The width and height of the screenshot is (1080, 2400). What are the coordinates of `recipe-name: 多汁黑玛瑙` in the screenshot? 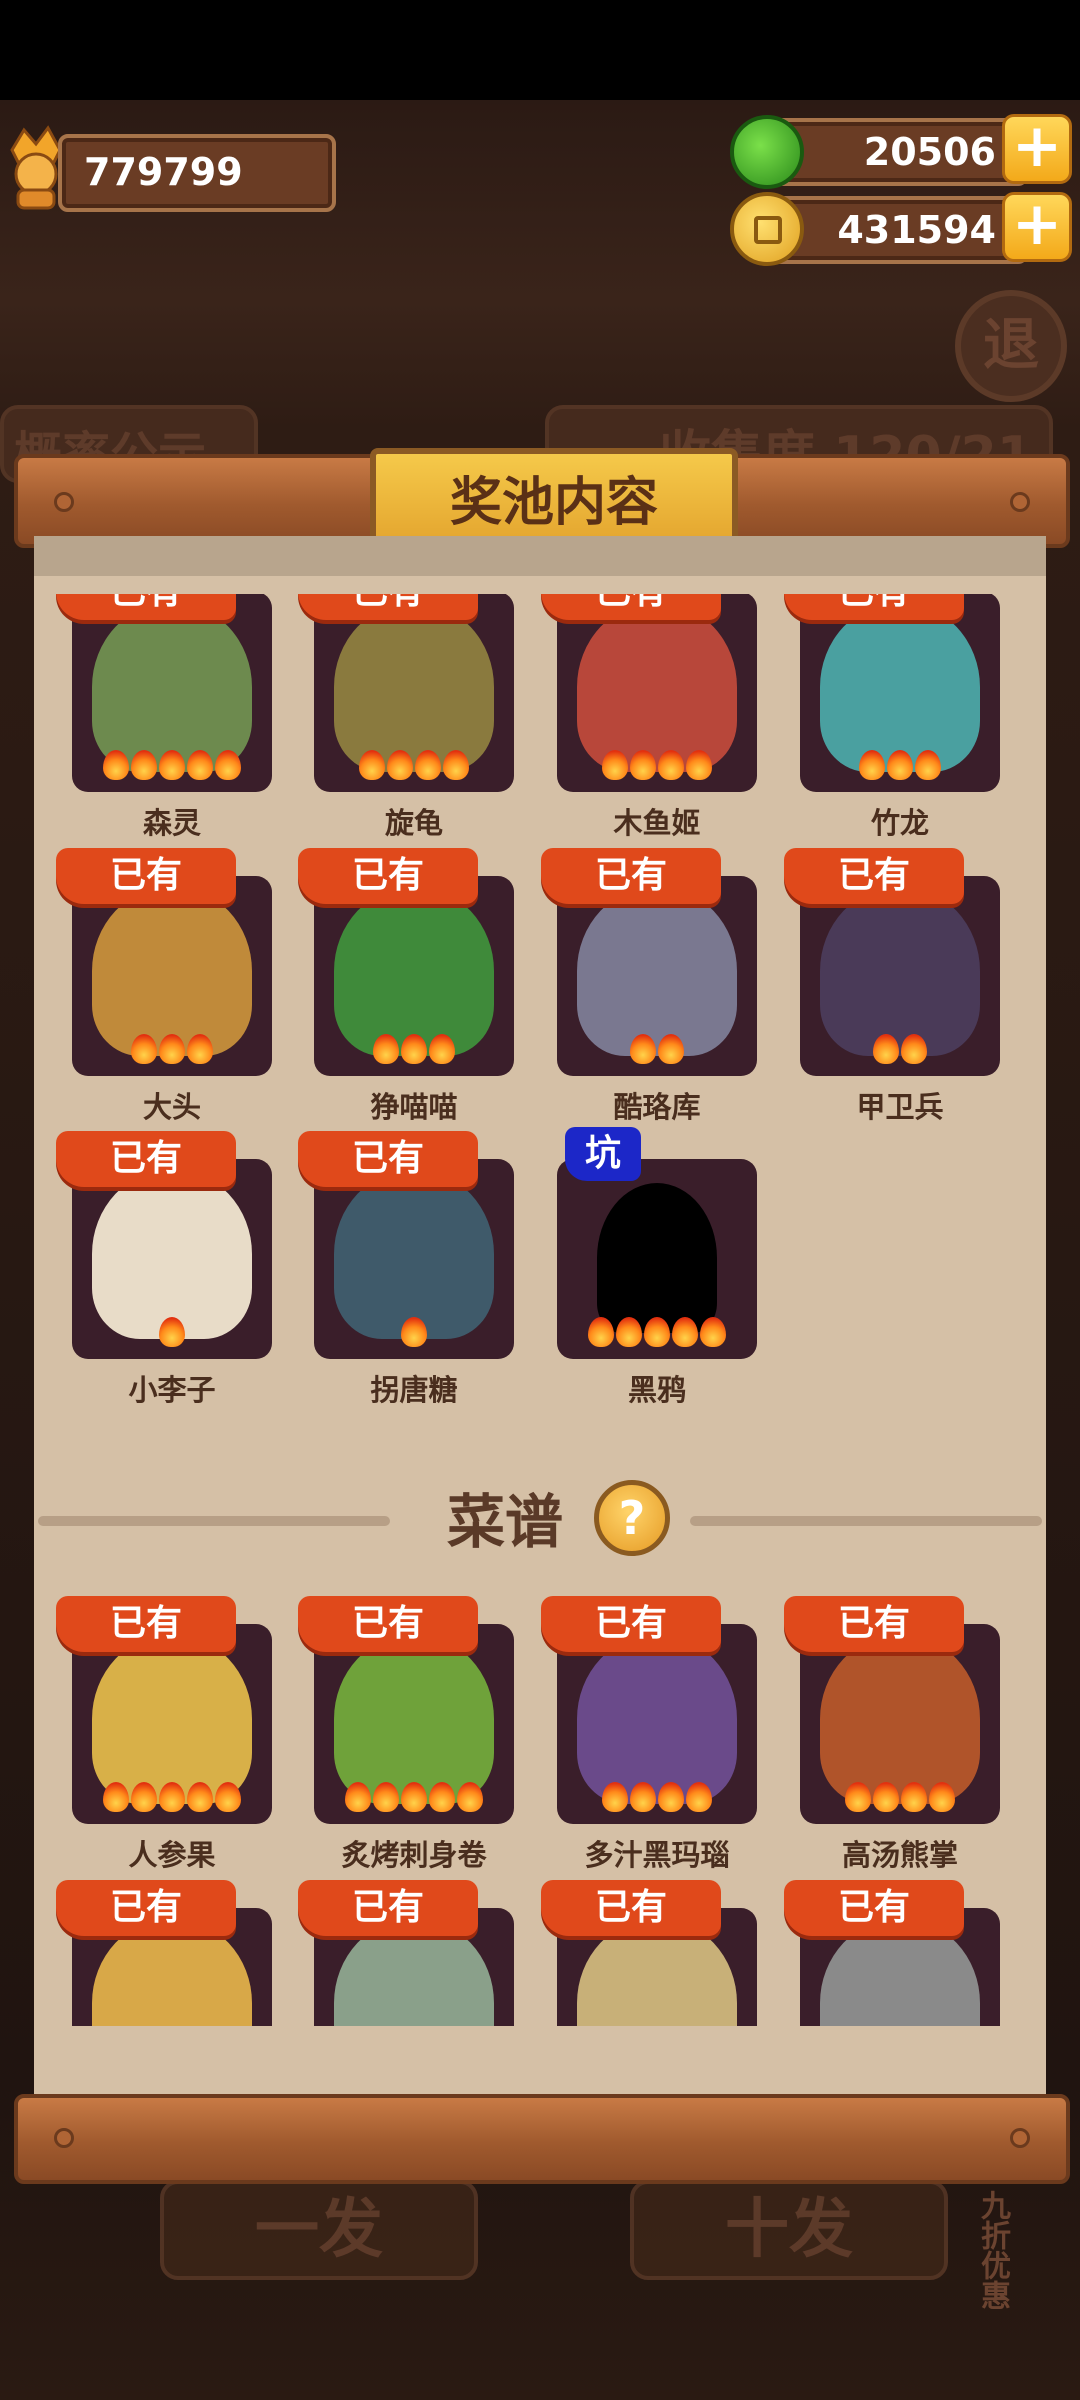 It's located at (657, 1855).